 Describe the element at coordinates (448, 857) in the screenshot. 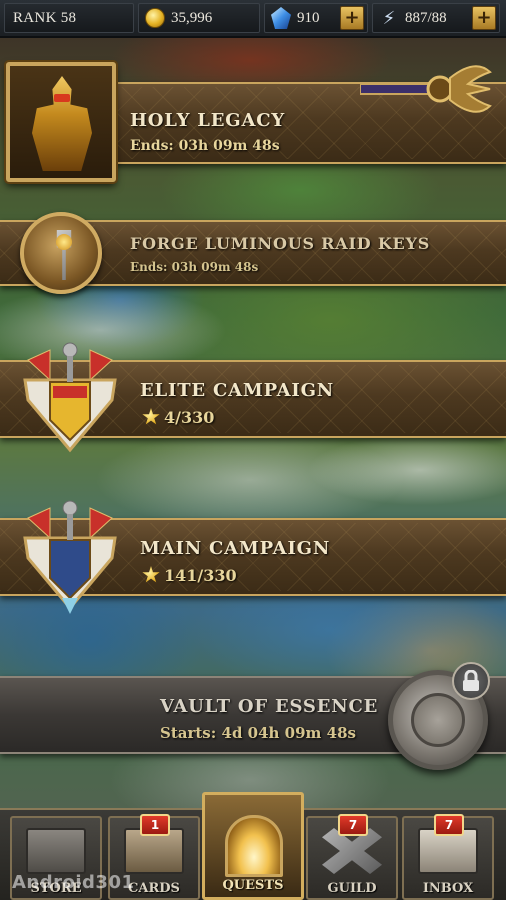

I see `nav-inbox: 7 INBOX` at that location.